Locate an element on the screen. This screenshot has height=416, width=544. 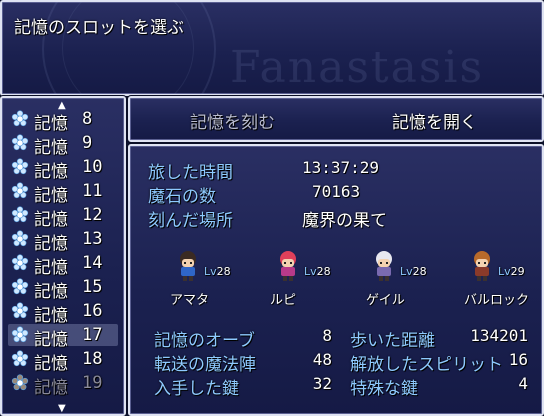
slot-number: 13 is located at coordinates (92, 239).